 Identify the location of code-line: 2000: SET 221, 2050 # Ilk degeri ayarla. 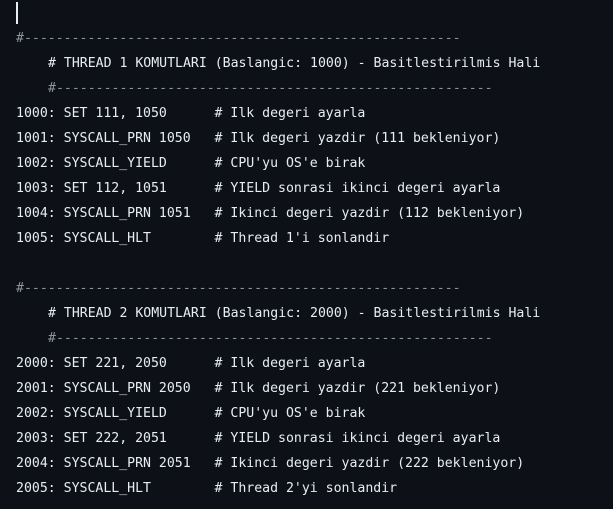
(314, 363).